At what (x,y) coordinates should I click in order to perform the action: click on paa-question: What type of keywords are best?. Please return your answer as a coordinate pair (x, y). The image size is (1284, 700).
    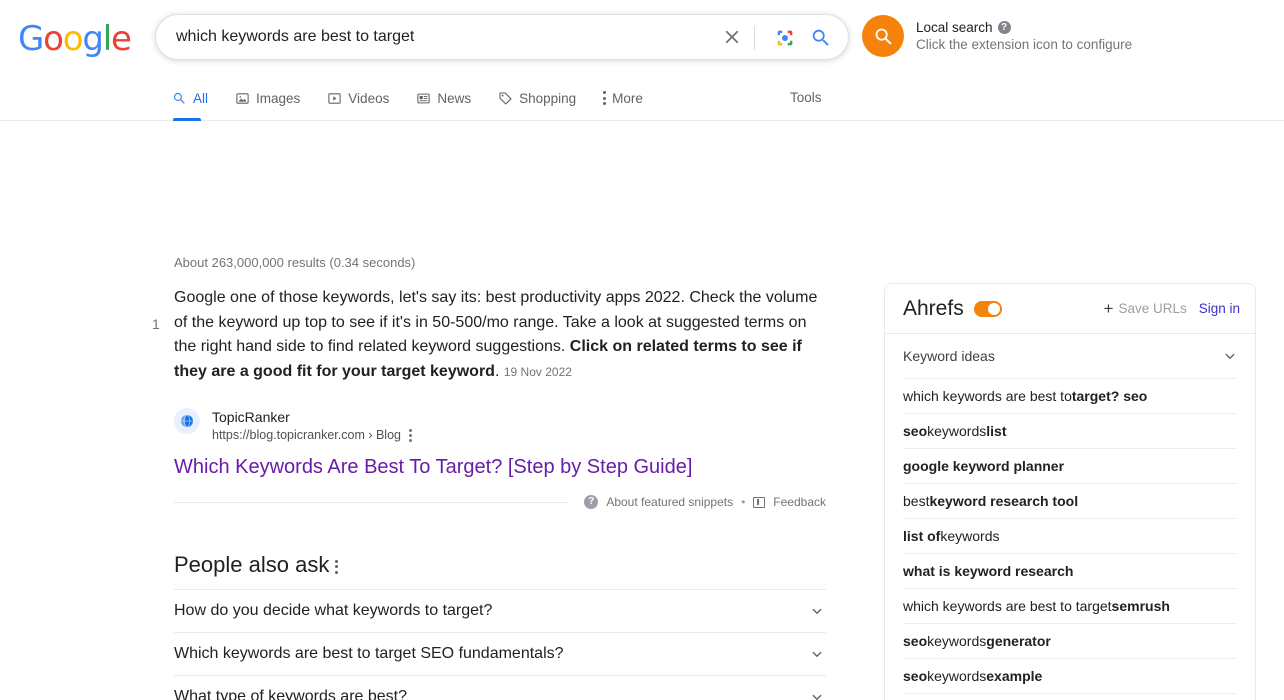
    Looking at the image, I should click on (290, 694).